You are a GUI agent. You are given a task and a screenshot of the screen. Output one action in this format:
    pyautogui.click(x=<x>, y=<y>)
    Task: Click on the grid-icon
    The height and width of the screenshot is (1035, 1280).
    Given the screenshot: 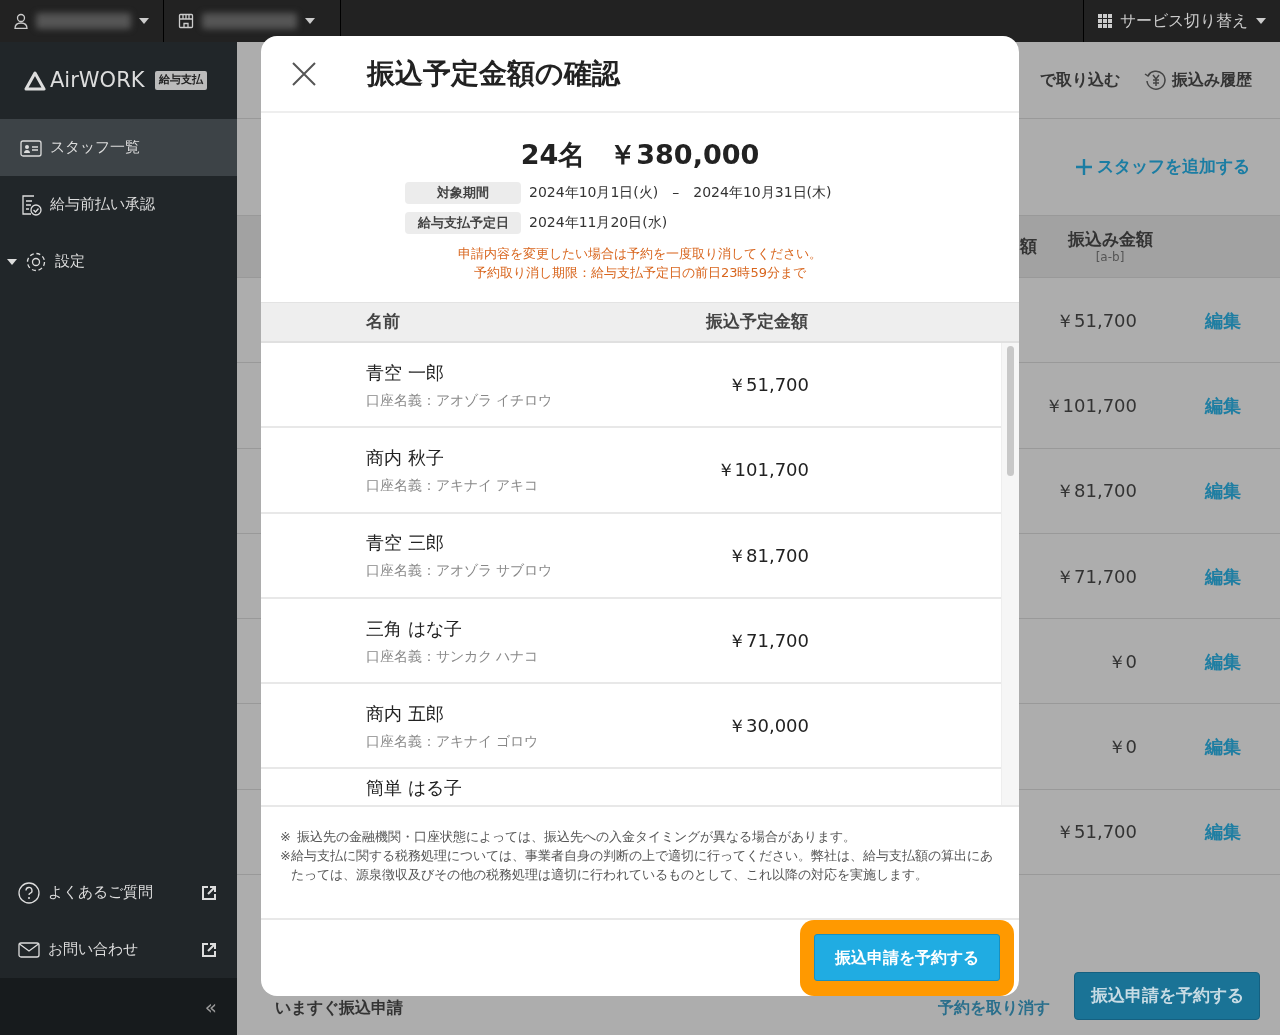 What is the action you would take?
    pyautogui.click(x=1105, y=21)
    